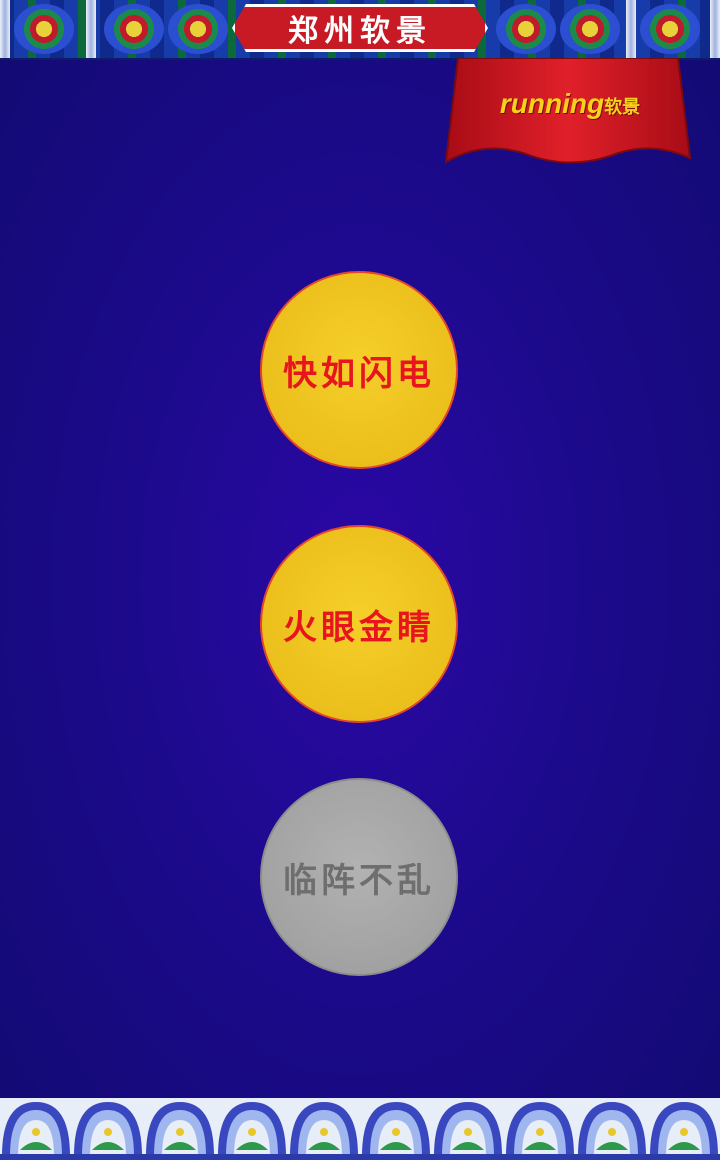 This screenshot has width=720, height=1160. What do you see at coordinates (552, 103) in the screenshot?
I see `brand-latin: running` at bounding box center [552, 103].